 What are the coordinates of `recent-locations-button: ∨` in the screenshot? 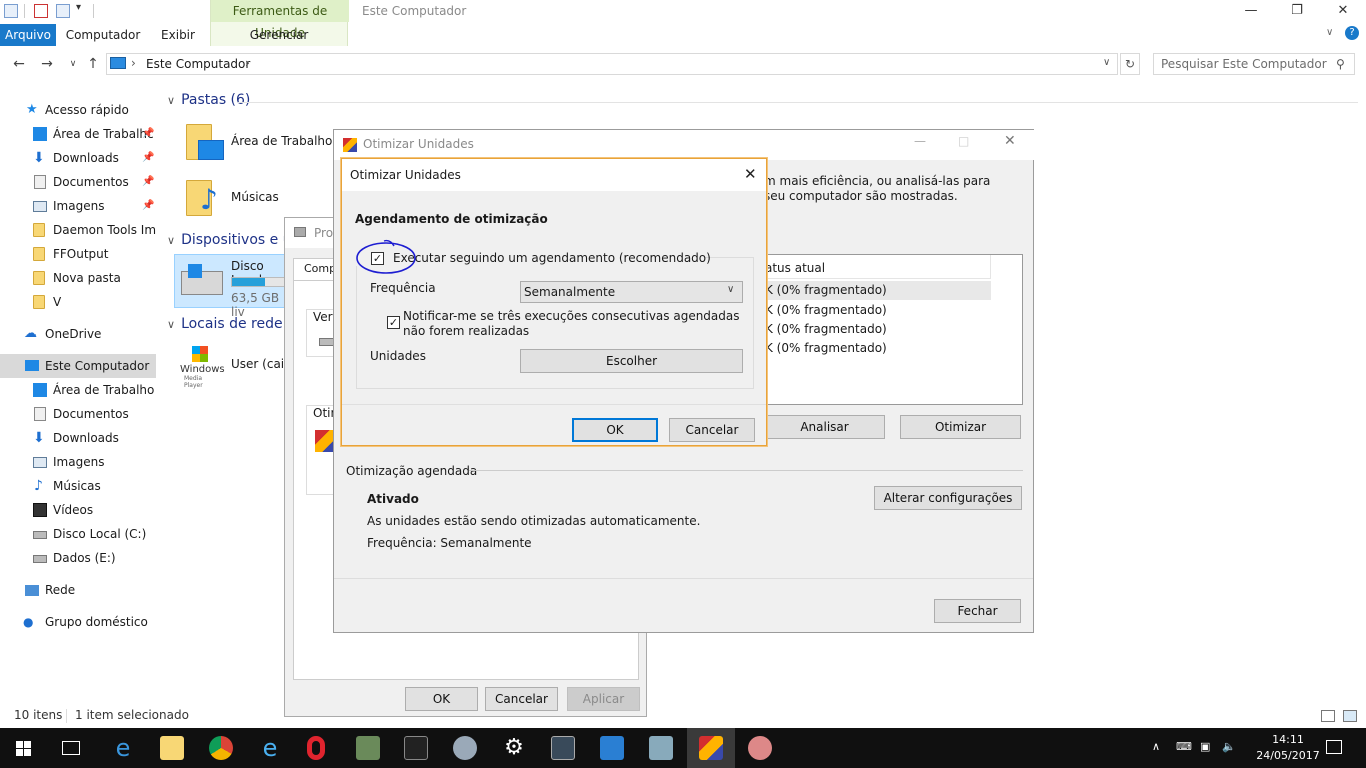 It's located at (73, 64).